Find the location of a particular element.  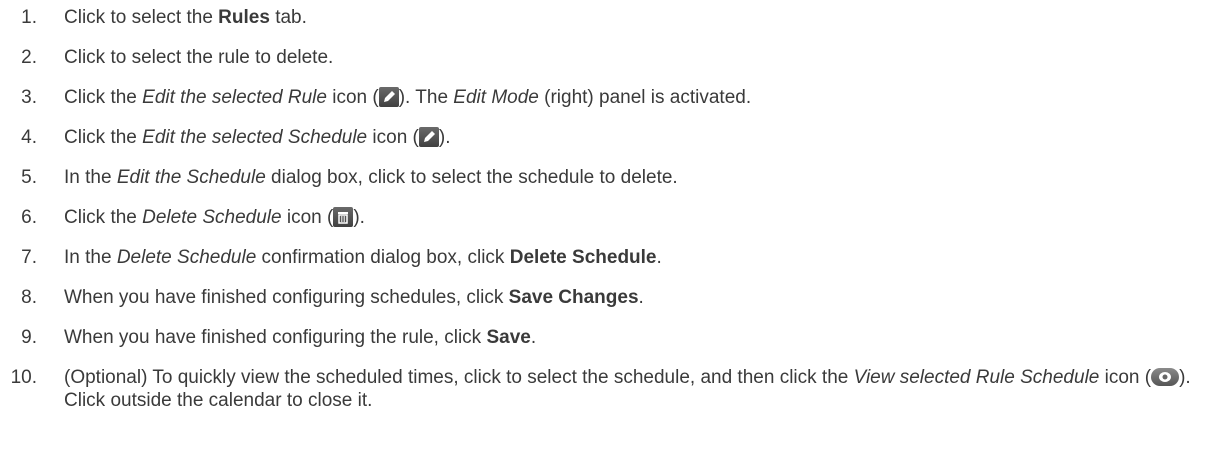

trash-icon is located at coordinates (343, 217).